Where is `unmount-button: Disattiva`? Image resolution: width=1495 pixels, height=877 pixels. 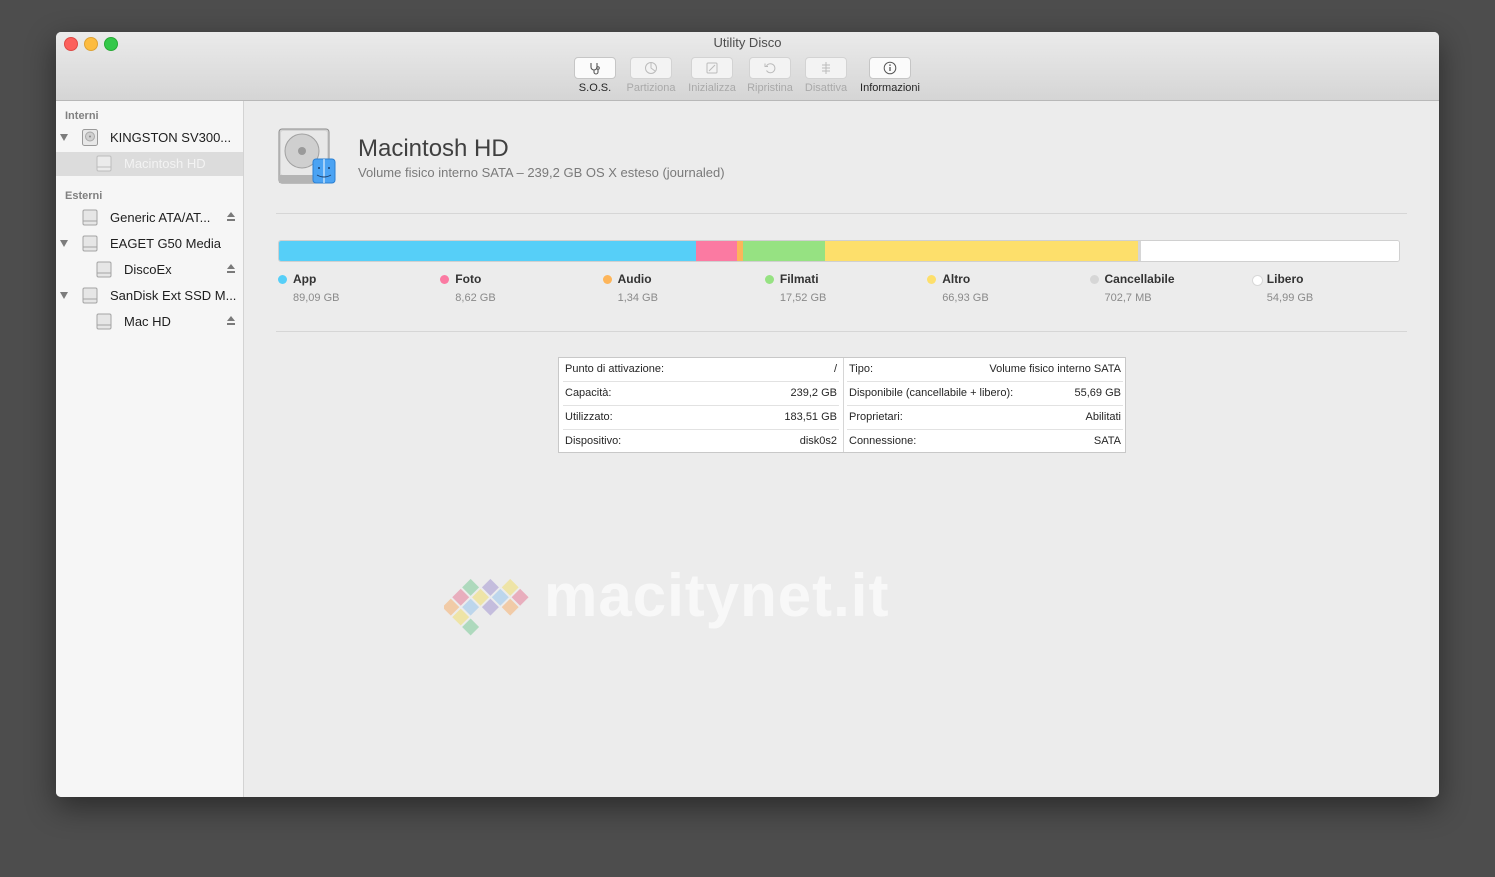
unmount-button: Disattiva is located at coordinates (826, 75).